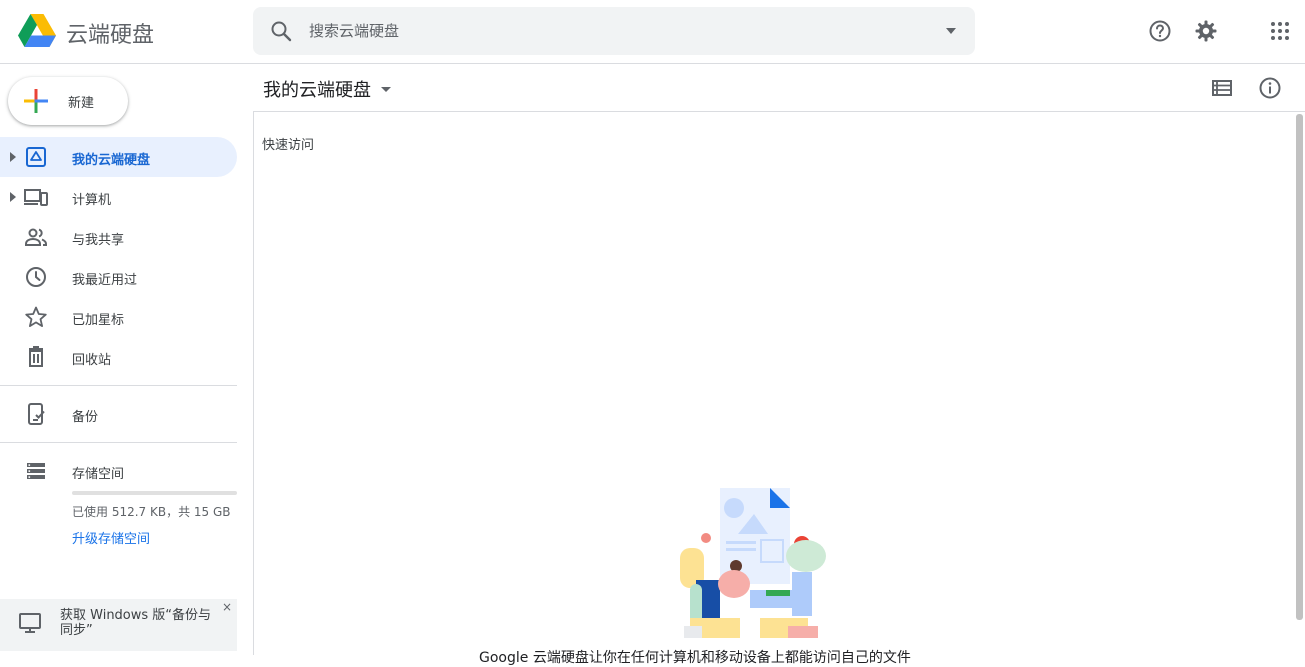  Describe the element at coordinates (36, 277) in the screenshot. I see `clock-icon` at that location.